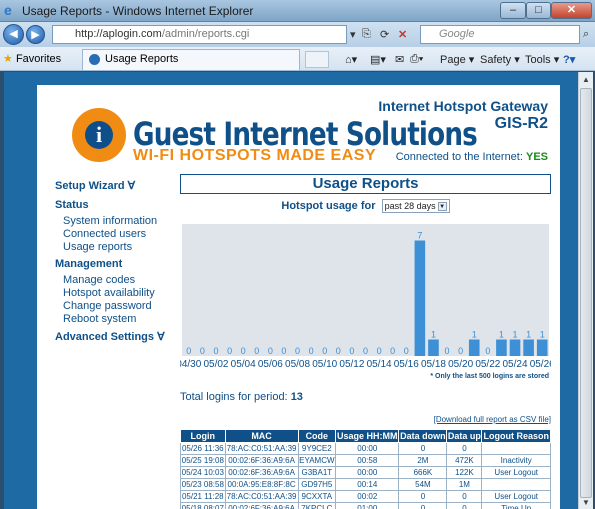 Image resolution: width=595 pixels, height=509 pixels. Describe the element at coordinates (38, 59) in the screenshot. I see `favorites-label: Favorites` at that location.